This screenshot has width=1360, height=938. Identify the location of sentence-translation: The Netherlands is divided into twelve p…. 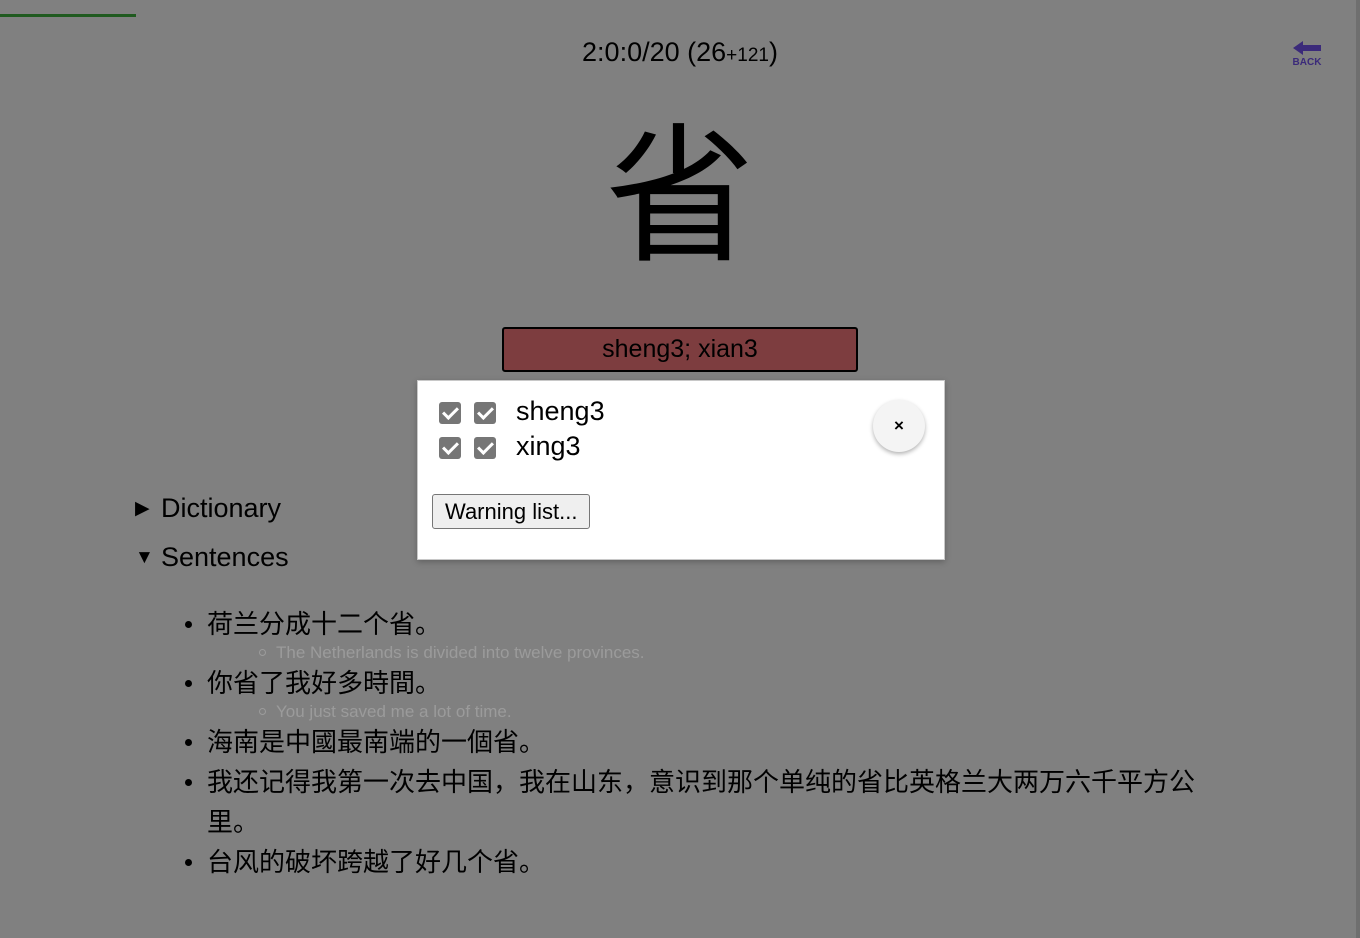
(743, 652).